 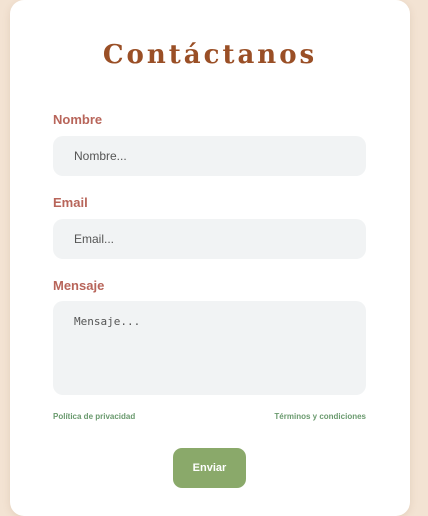 I want to click on email-input, so click(x=209, y=239).